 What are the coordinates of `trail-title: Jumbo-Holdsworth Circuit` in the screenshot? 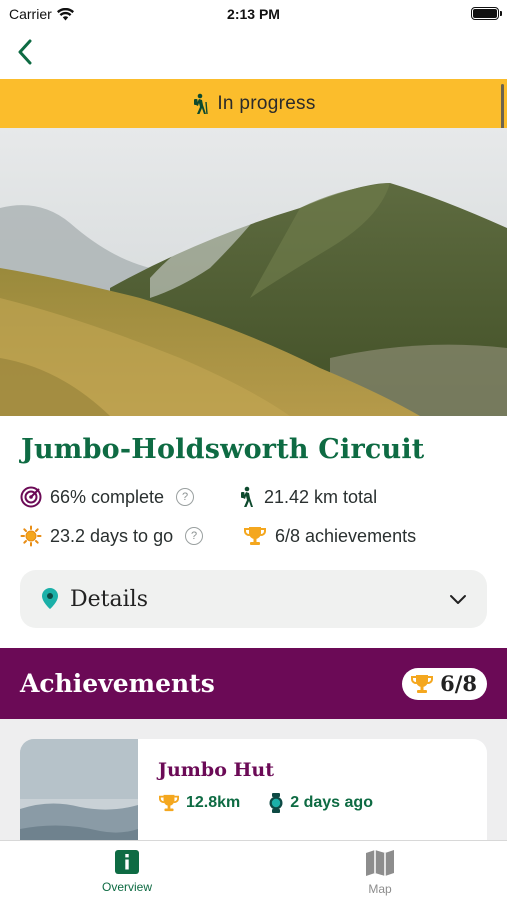 It's located at (223, 449).